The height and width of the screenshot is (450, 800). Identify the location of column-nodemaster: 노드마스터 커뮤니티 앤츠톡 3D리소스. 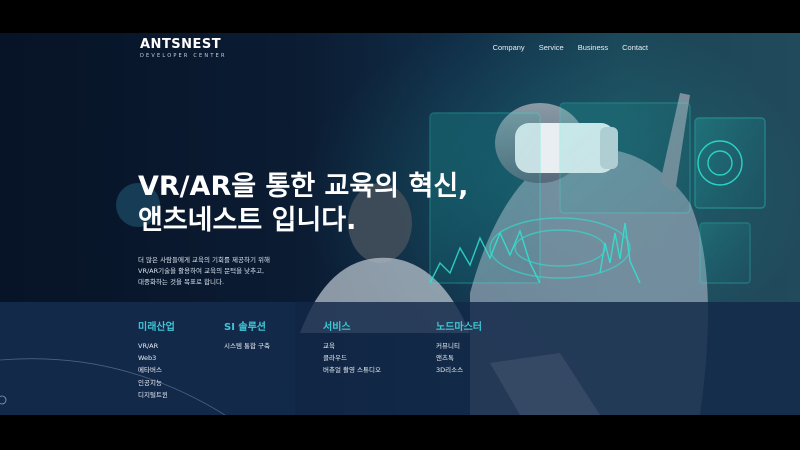
(459, 347).